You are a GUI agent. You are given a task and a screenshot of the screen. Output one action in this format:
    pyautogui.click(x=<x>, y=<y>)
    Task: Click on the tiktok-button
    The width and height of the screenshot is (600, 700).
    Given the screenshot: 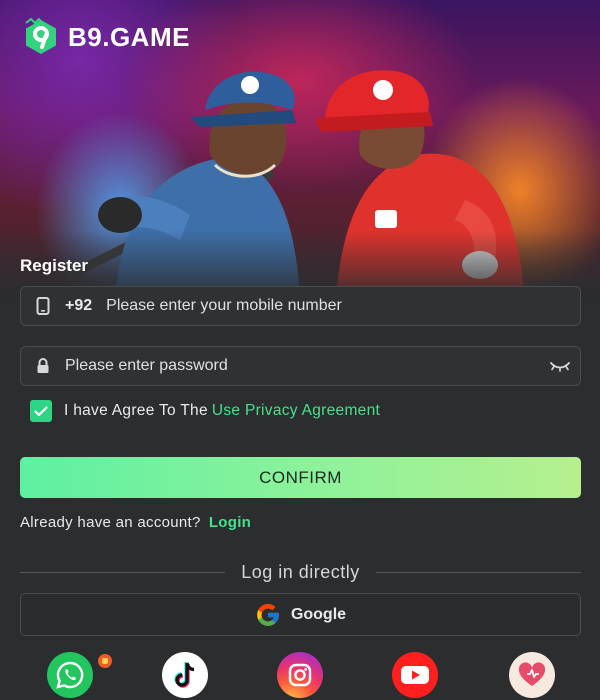 What is the action you would take?
    pyautogui.click(x=185, y=675)
    